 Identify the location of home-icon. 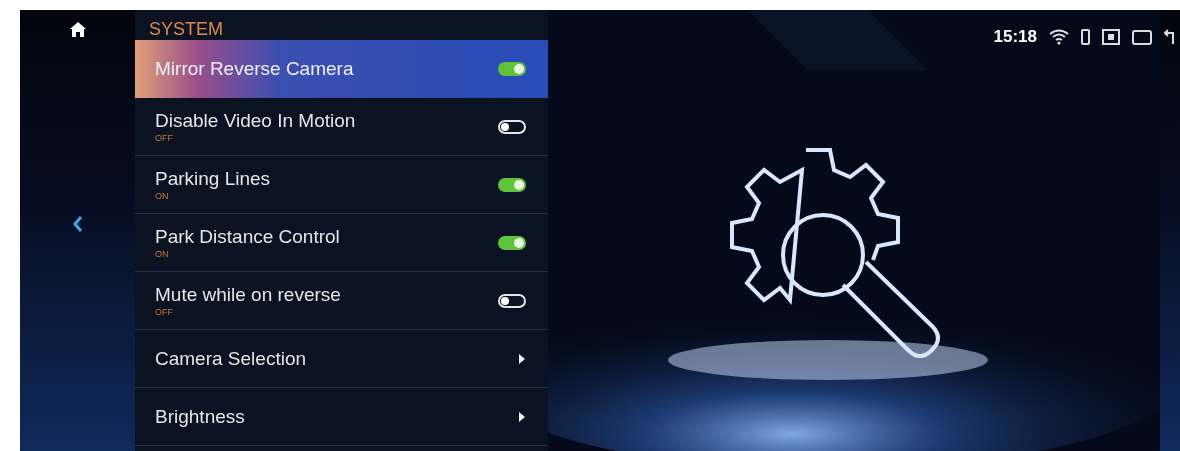
(77, 29).